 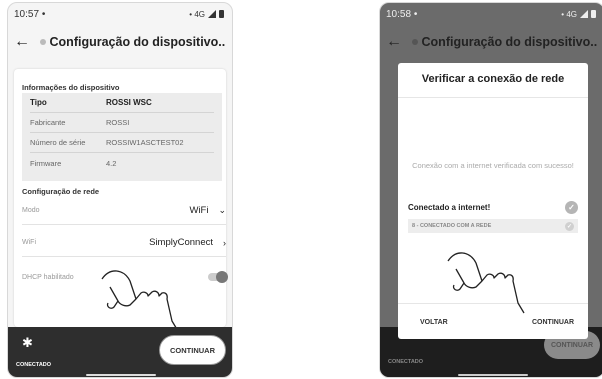 I want to click on dhcp-toggle, so click(x=218, y=277).